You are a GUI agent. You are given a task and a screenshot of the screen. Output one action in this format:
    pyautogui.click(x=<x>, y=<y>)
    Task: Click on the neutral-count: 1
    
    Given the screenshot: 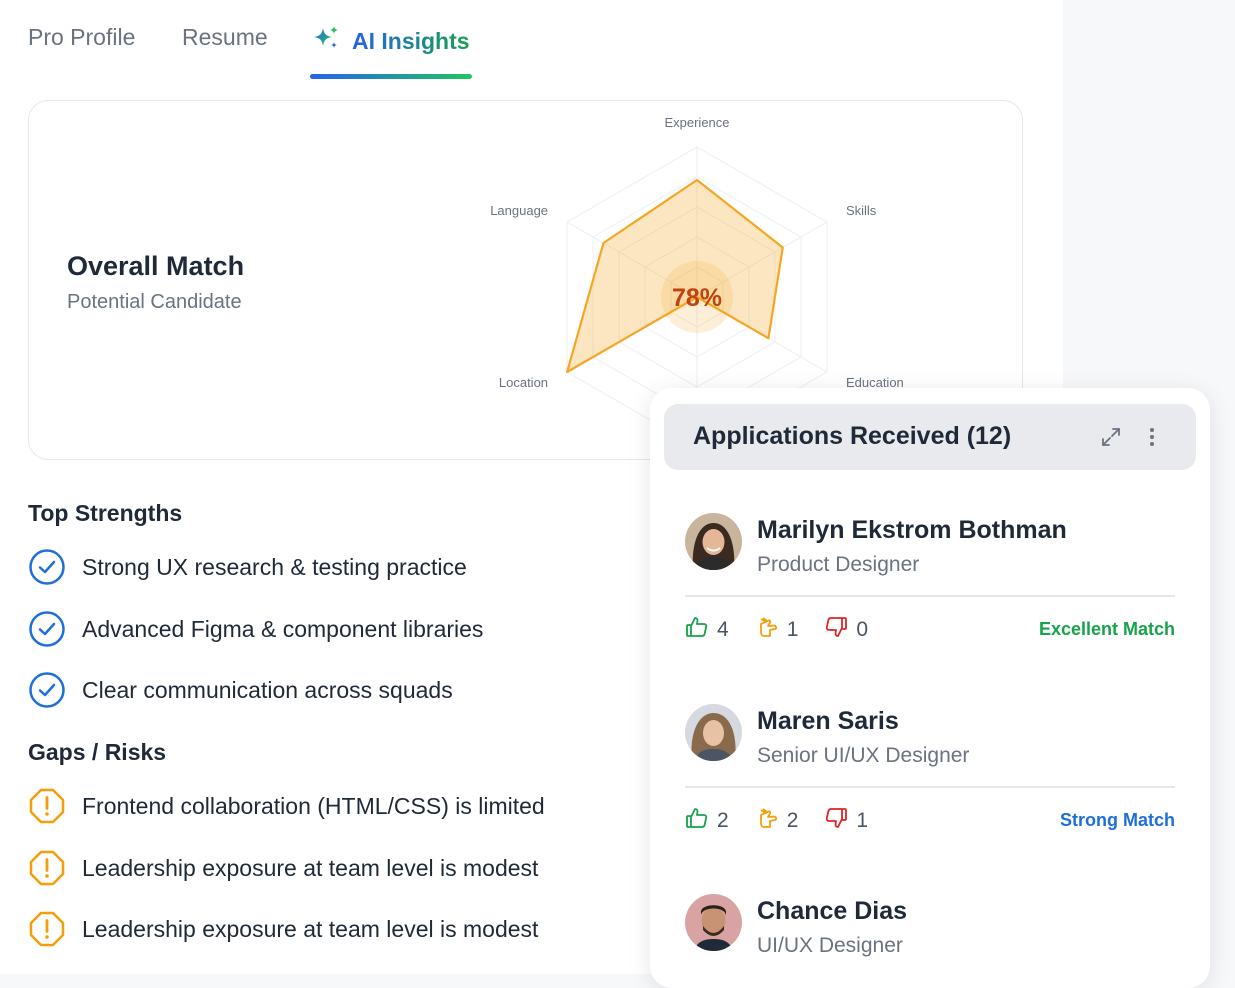 What is the action you would take?
    pyautogui.click(x=777, y=630)
    